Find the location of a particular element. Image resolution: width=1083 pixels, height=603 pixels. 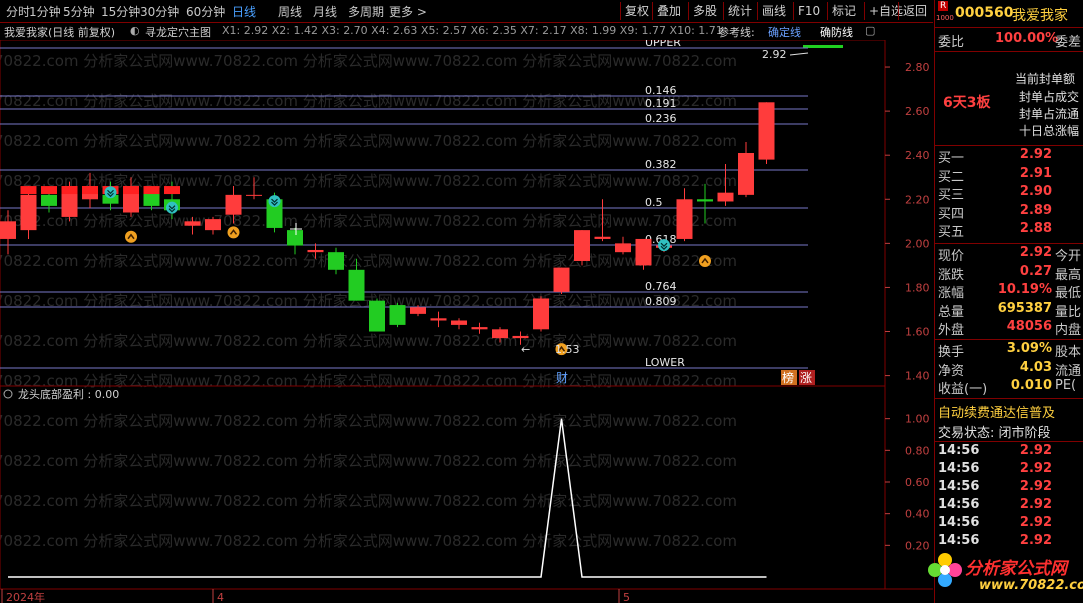

period-tab: 分时 is located at coordinates (18, 11).